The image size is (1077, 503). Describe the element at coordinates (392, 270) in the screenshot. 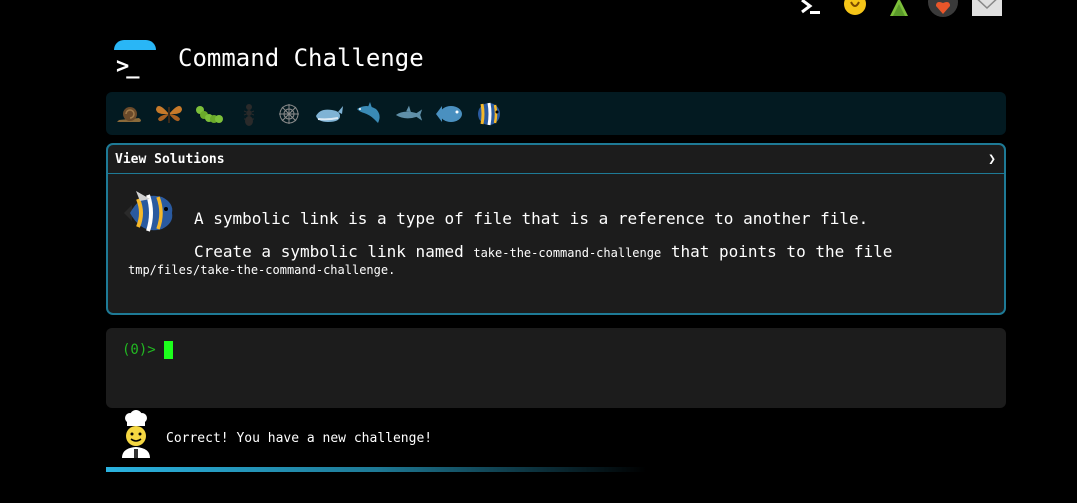

I see `target-path-suffix: .` at that location.